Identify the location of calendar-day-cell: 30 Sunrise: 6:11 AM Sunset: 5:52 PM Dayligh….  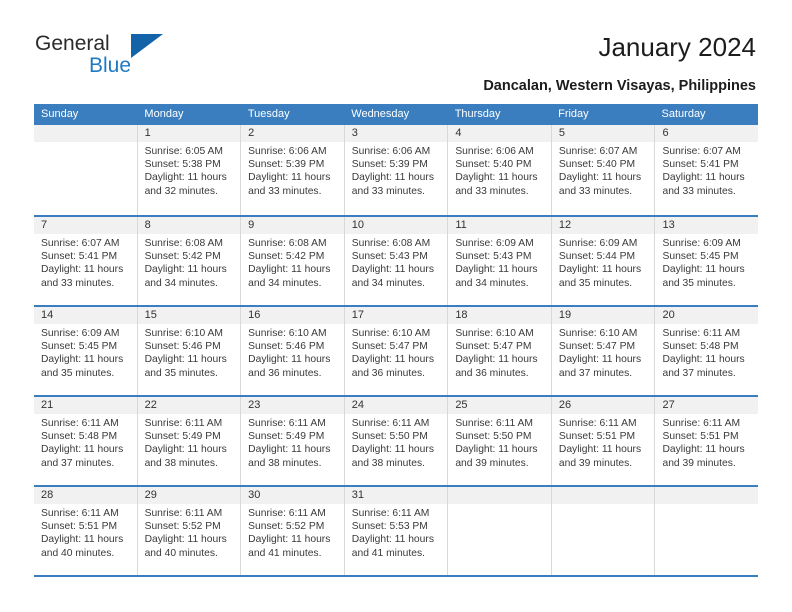
(293, 531).